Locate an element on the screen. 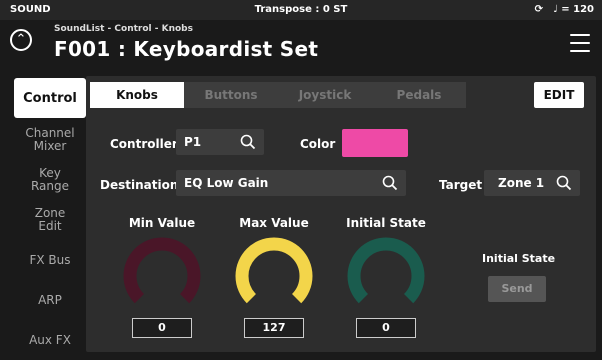 The width and height of the screenshot is (602, 360). controller-label: Controller is located at coordinates (144, 144).